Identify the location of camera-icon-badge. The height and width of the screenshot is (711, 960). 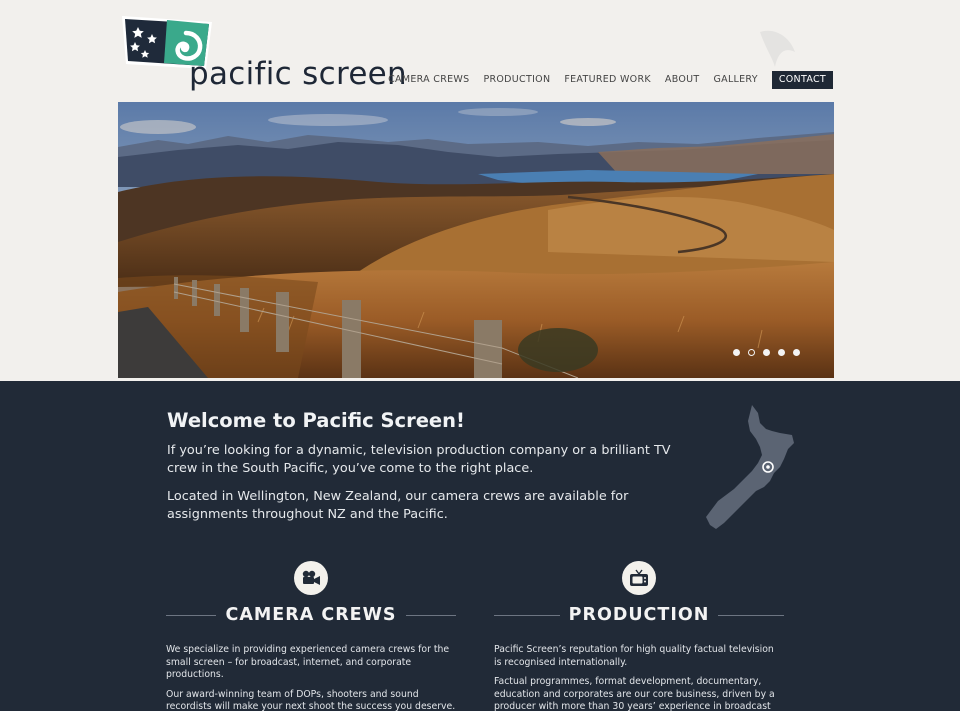
(311, 578).